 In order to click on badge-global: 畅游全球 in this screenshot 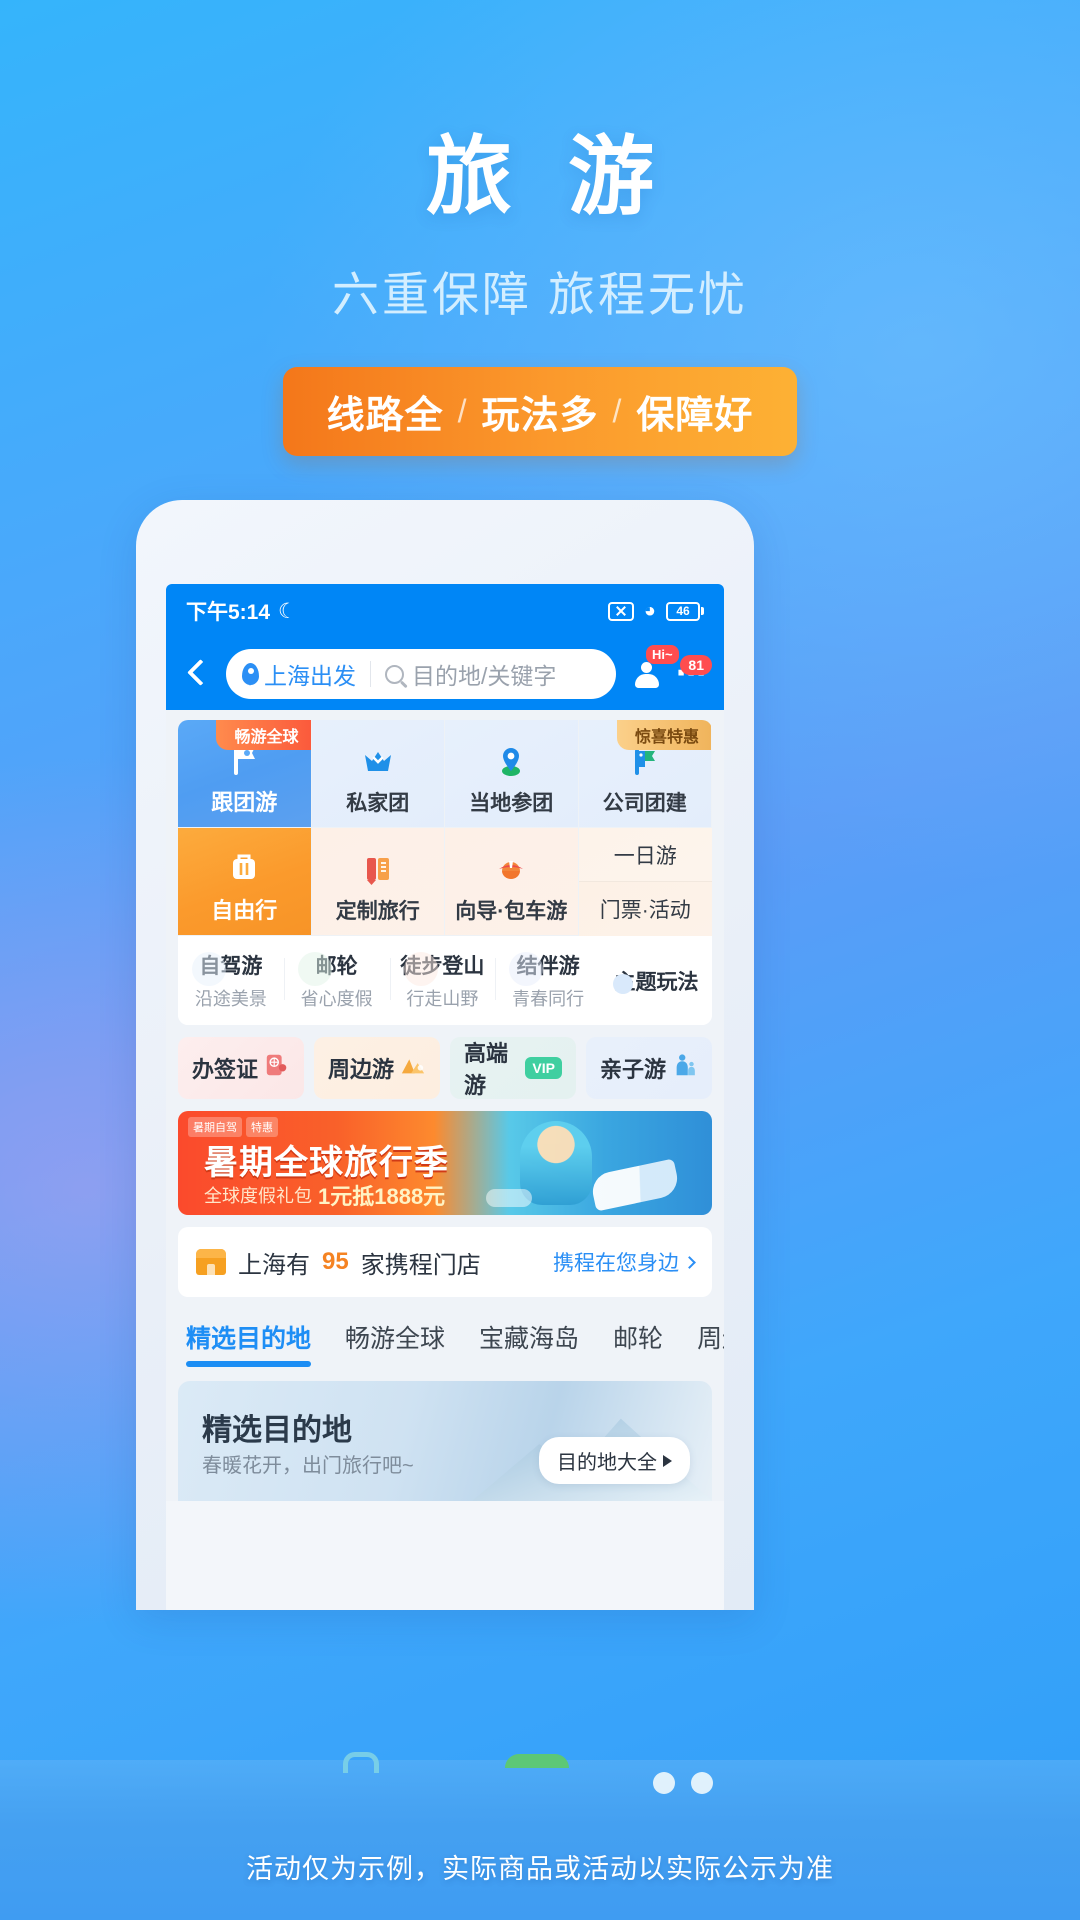, I will do `click(263, 735)`.